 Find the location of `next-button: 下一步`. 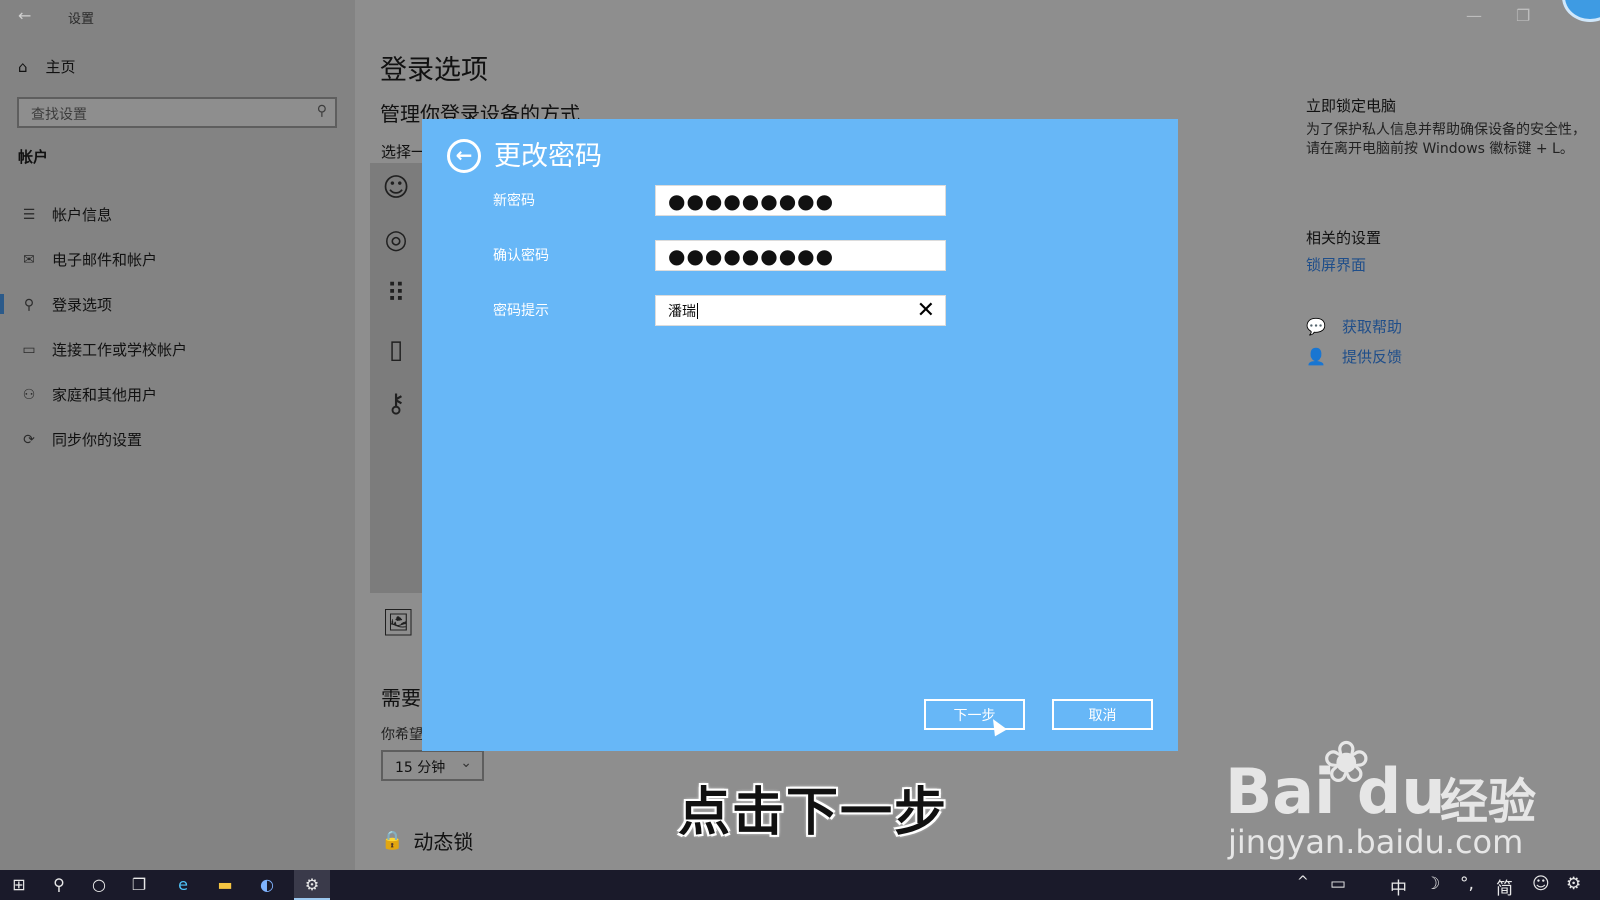

next-button: 下一步 is located at coordinates (974, 714).